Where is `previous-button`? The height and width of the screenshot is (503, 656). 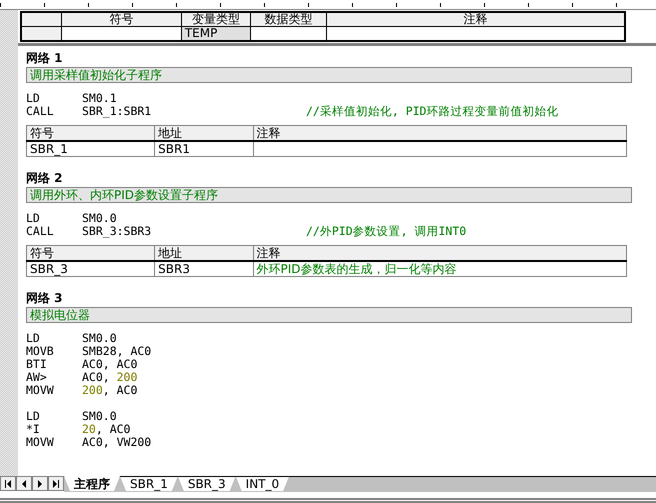 previous-button is located at coordinates (24, 483).